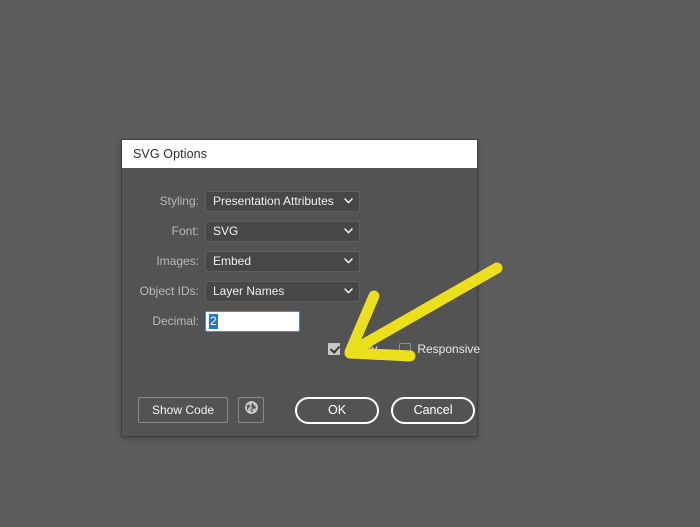  What do you see at coordinates (232, 261) in the screenshot?
I see `images-select-value: Embed` at bounding box center [232, 261].